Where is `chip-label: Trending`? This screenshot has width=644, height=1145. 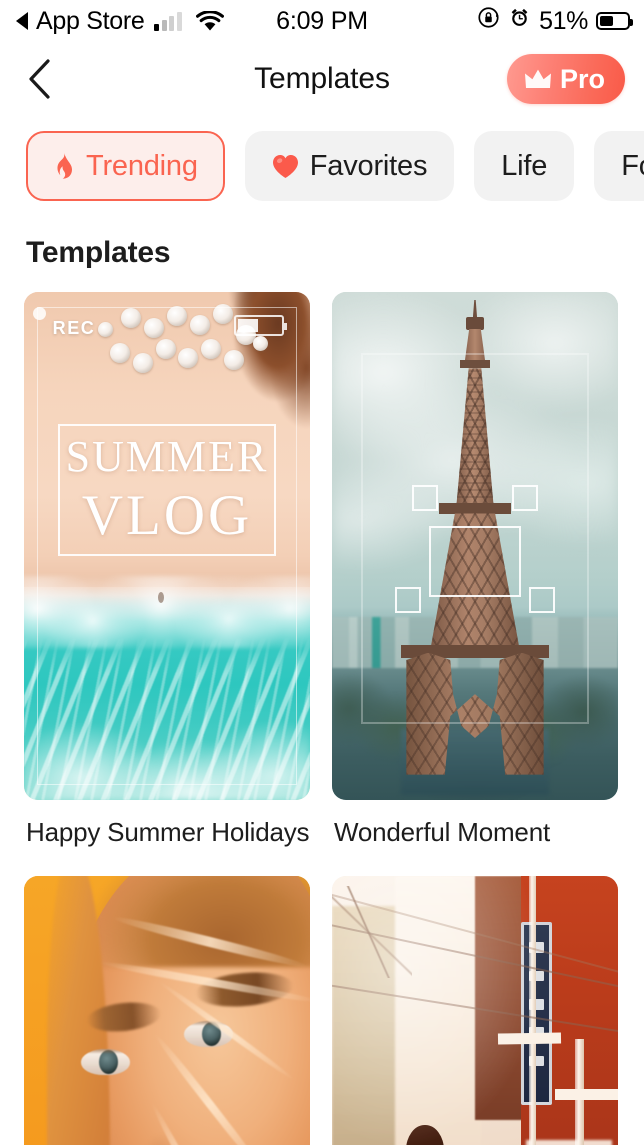 chip-label: Trending is located at coordinates (142, 165).